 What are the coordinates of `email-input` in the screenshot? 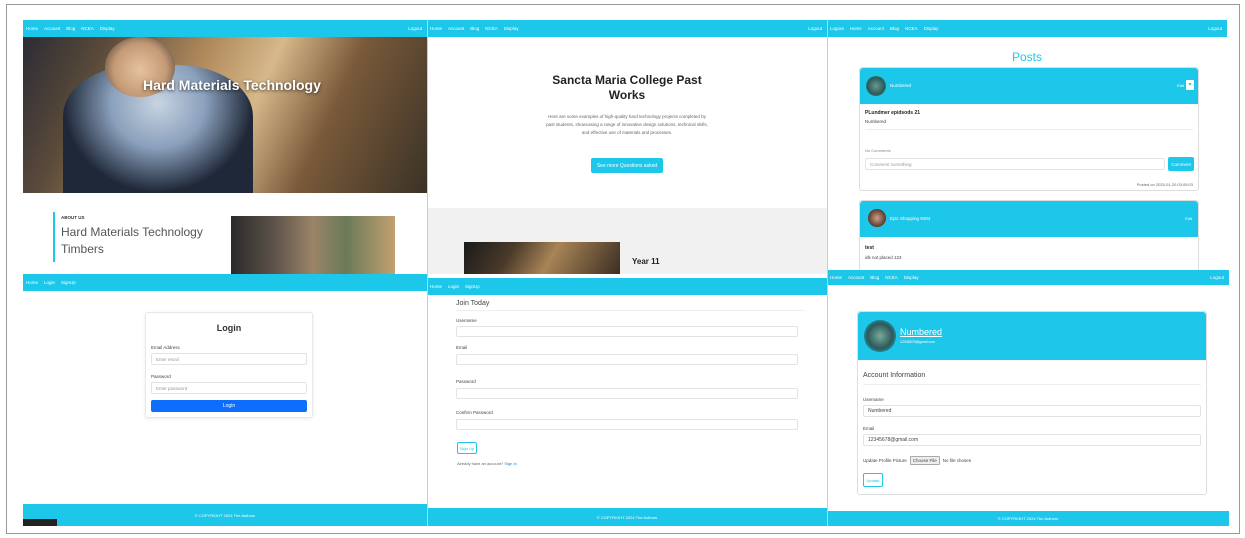 It's located at (627, 359).